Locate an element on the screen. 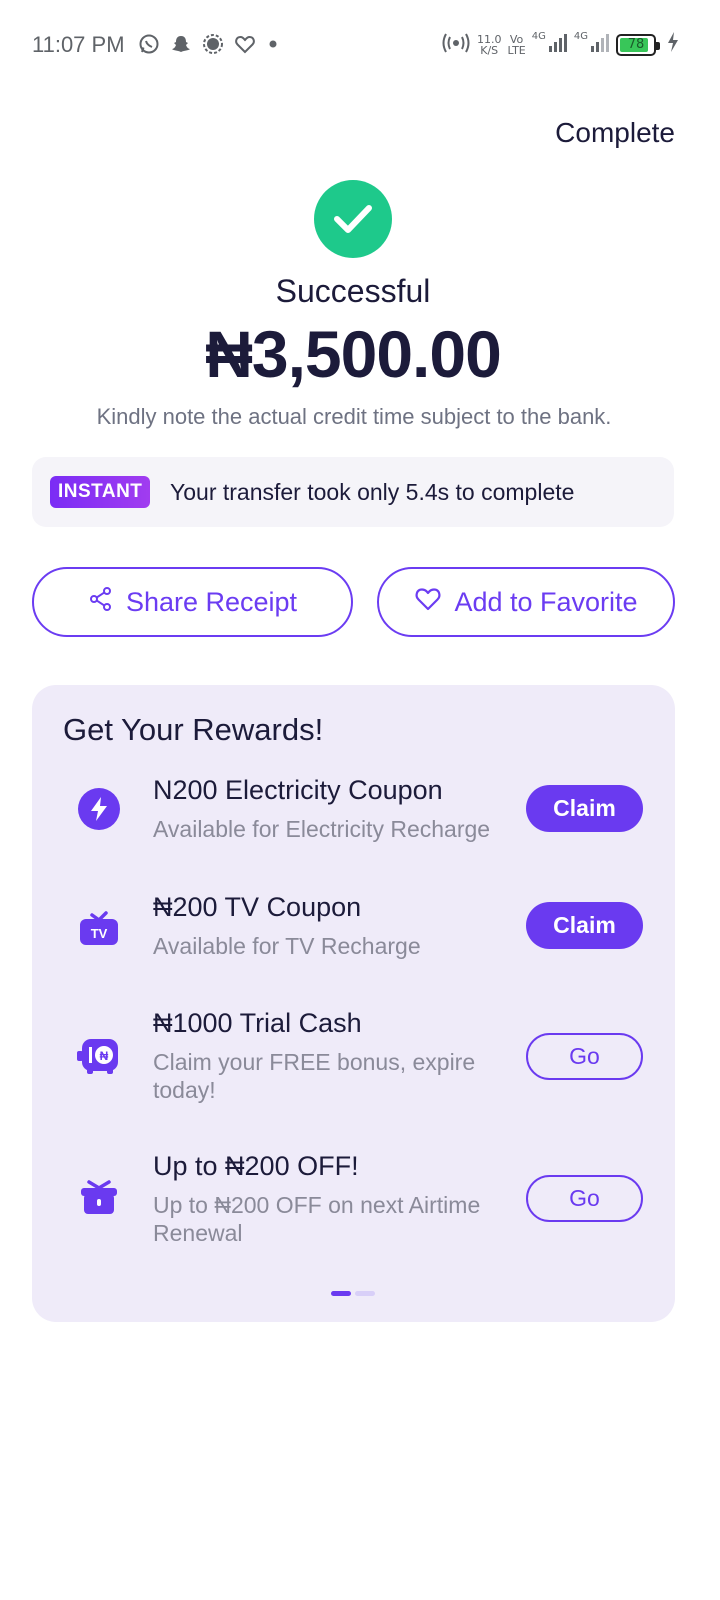  reward-title: Up to ₦200 OFF! is located at coordinates (256, 1166).